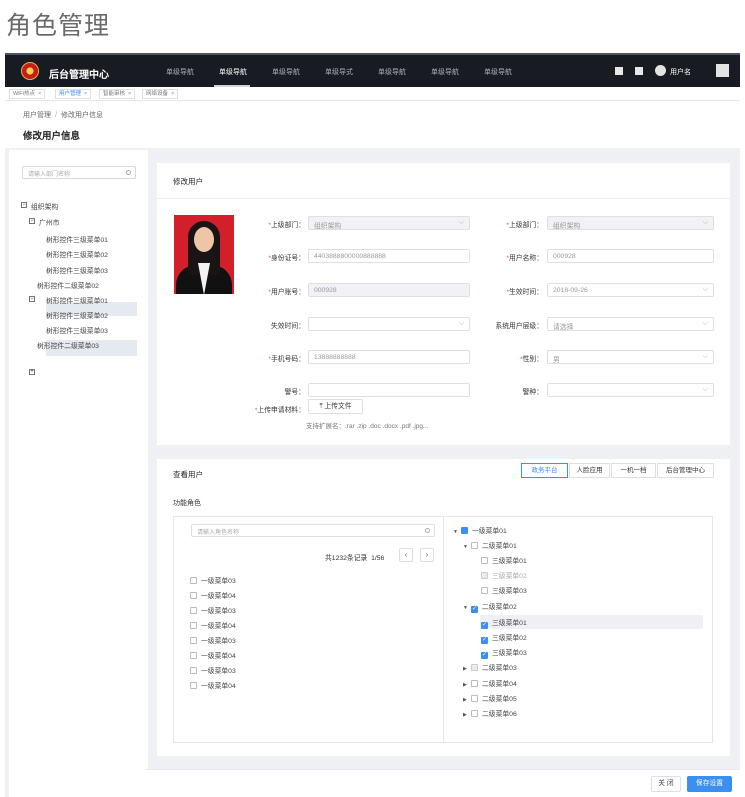 The image size is (745, 797). I want to click on police-badge-logo, so click(30, 71).